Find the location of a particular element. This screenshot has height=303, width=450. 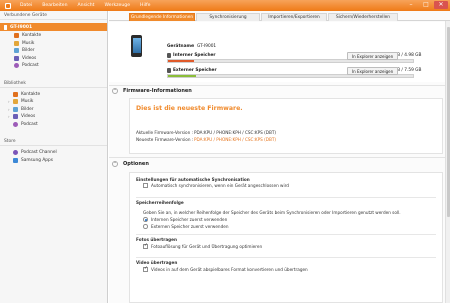

tab-basic-info: Grundlegende Informationen is located at coordinates (162, 17).